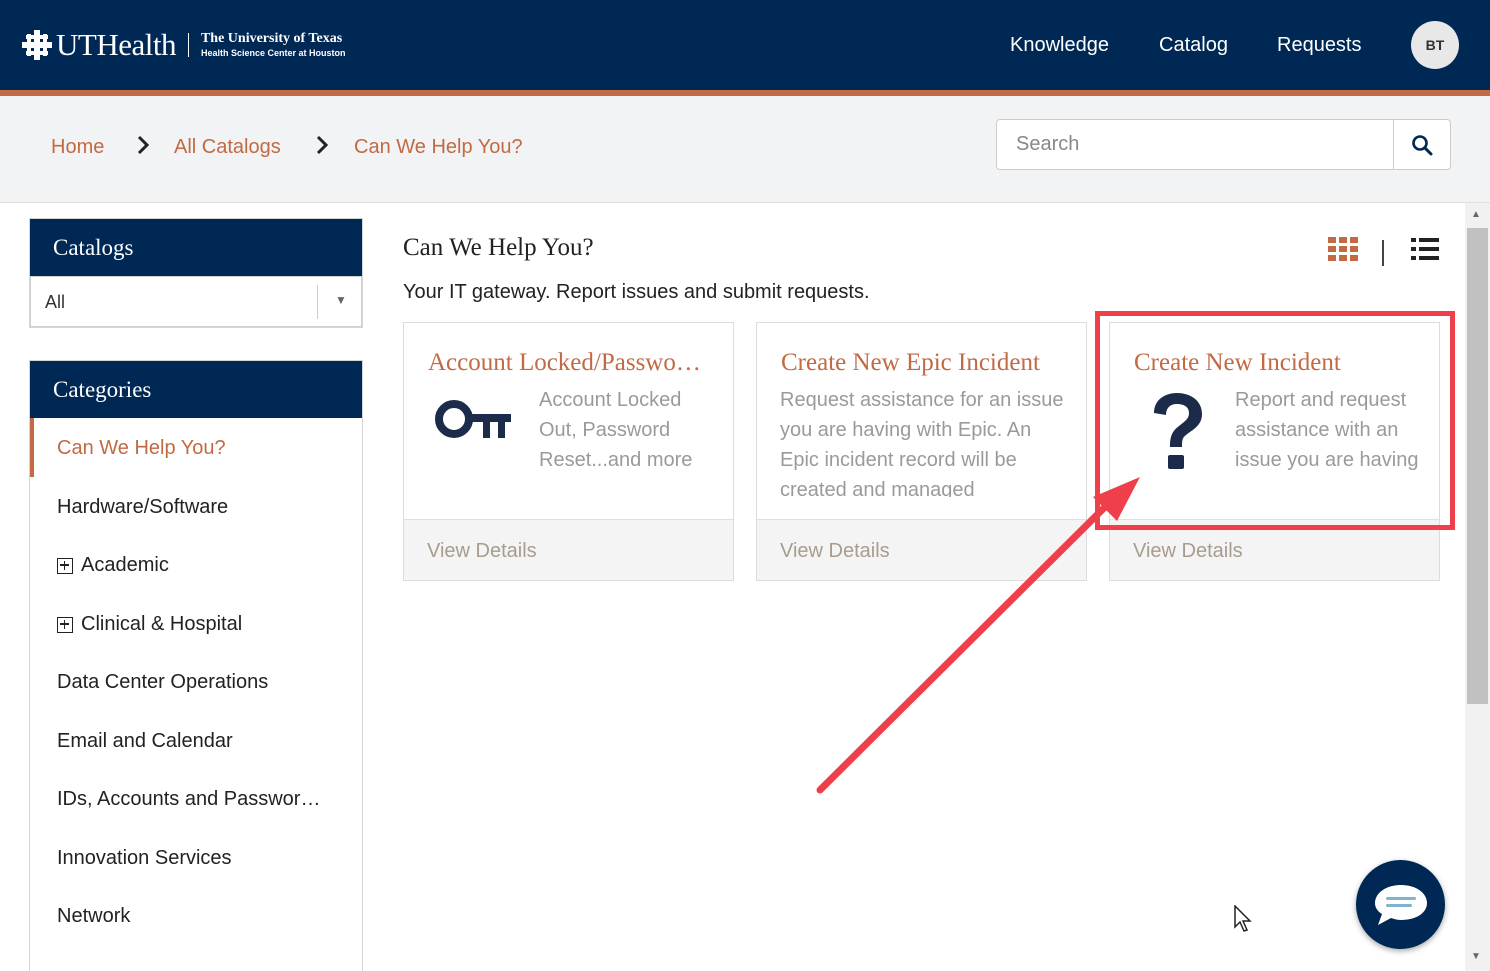  What do you see at coordinates (978, 635) in the screenshot?
I see `annotation-arrow-icon` at bounding box center [978, 635].